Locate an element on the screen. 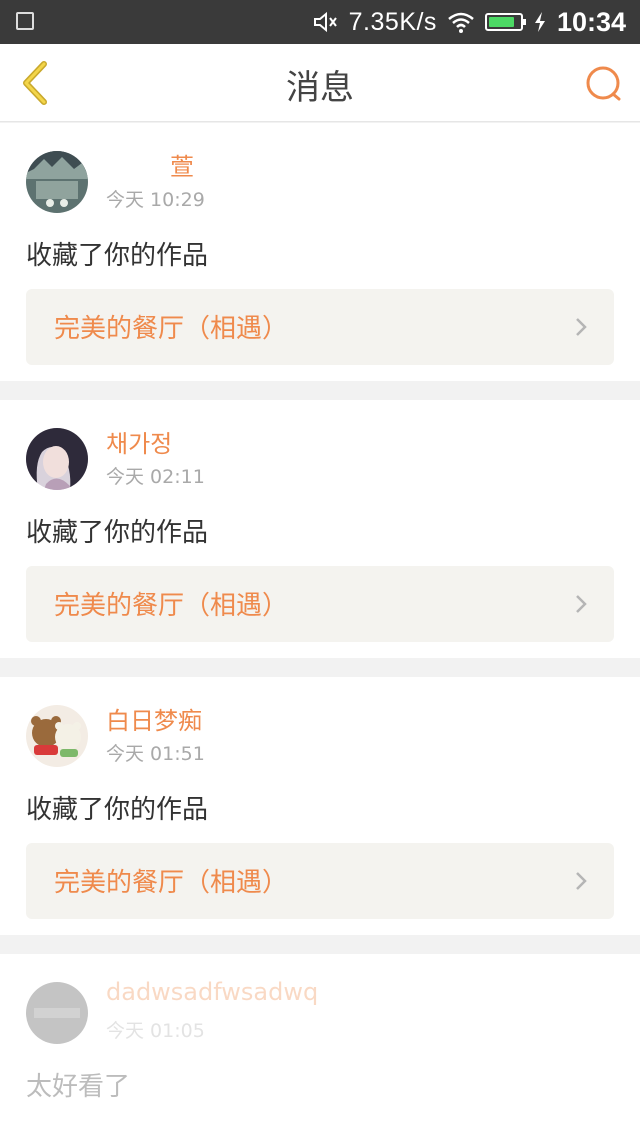 This screenshot has height=1138, width=640. nav-bar: 消息 is located at coordinates (320, 83).